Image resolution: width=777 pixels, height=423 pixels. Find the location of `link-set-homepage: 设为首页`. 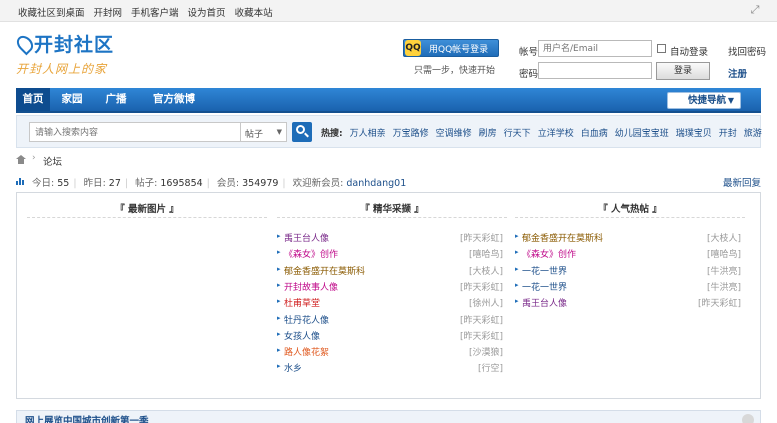

link-set-homepage: 设为首页 is located at coordinates (207, 12).